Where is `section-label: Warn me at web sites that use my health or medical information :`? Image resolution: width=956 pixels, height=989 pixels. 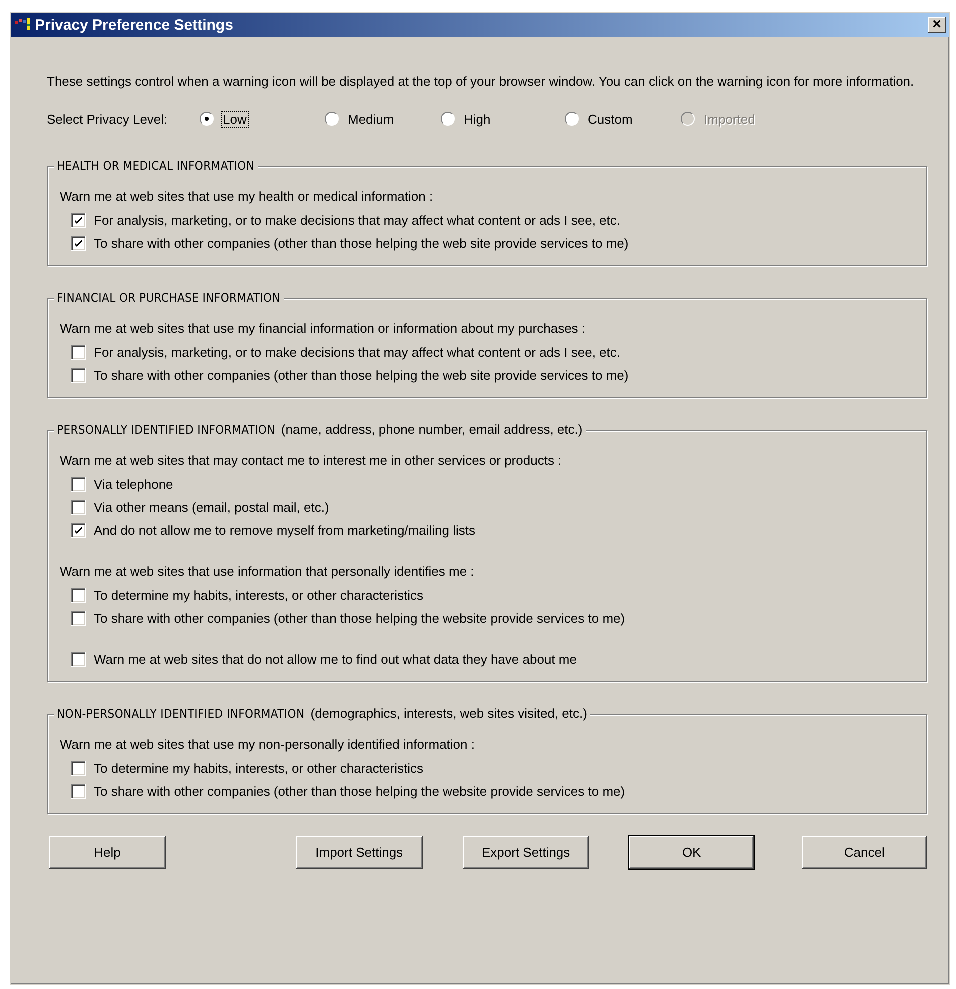
section-label: Warn me at web sites that use my health or medical information : is located at coordinates (247, 197).